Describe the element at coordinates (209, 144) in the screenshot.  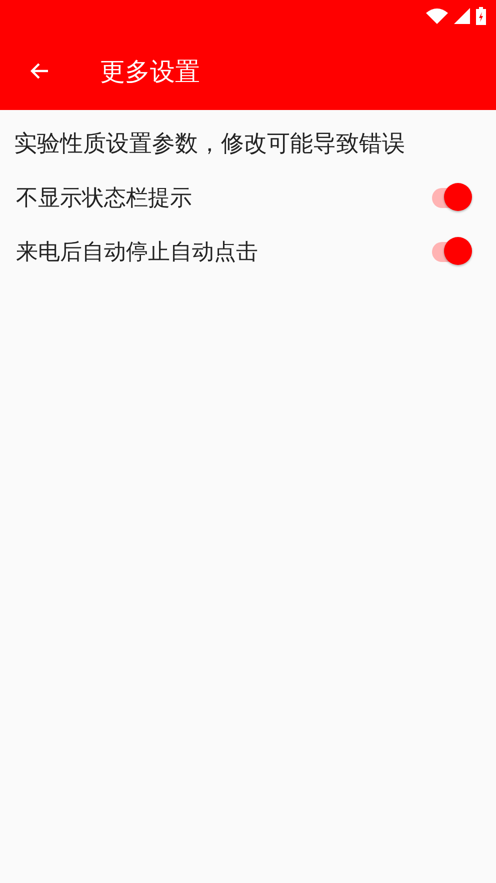
I see `notice-text: 实验性质设置参数，修改可能导致错误` at that location.